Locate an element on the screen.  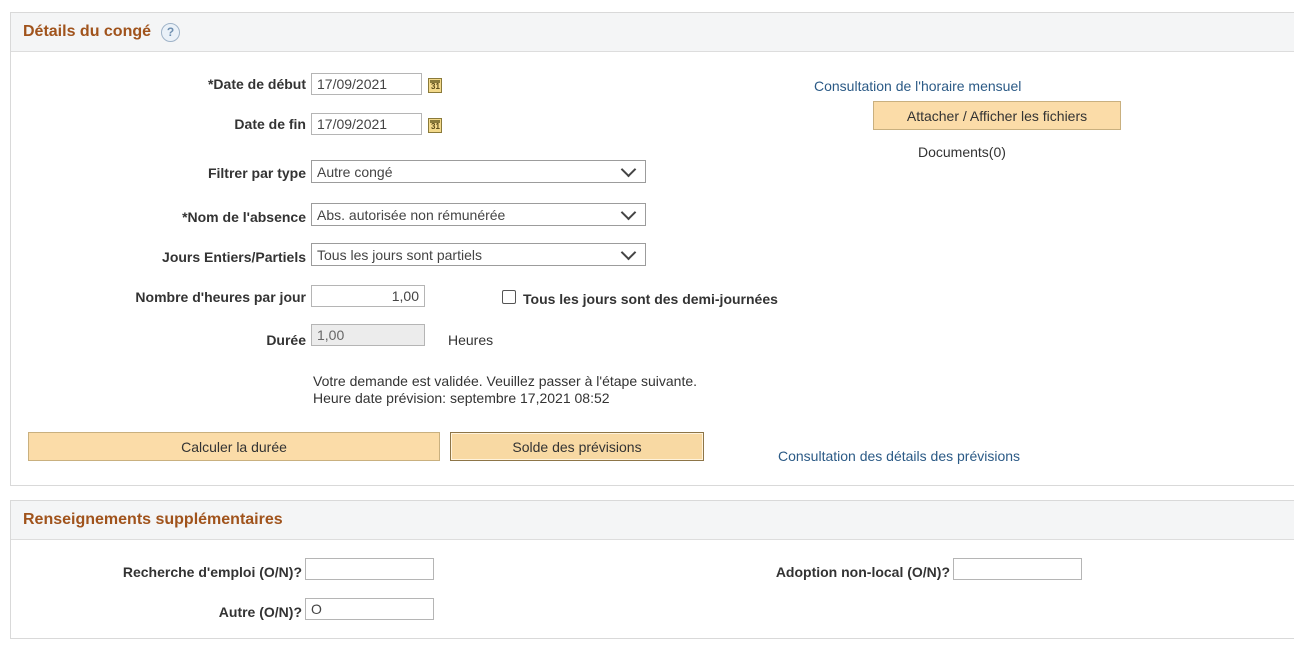
adoption-input is located at coordinates (1017, 569).